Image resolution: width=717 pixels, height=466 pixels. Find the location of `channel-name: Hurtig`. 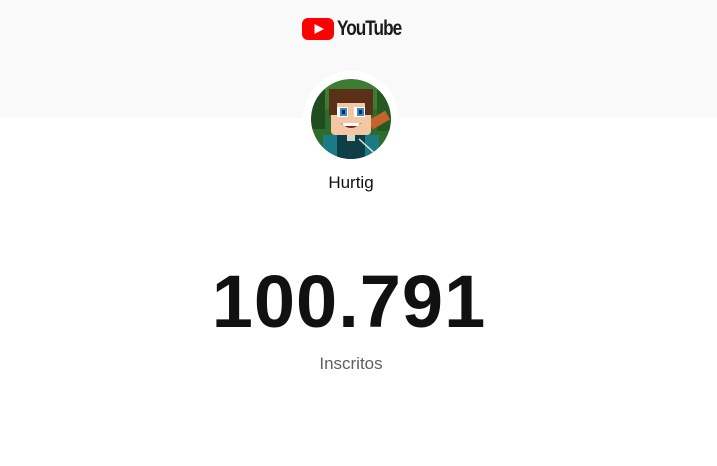

channel-name: Hurtig is located at coordinates (351, 183).